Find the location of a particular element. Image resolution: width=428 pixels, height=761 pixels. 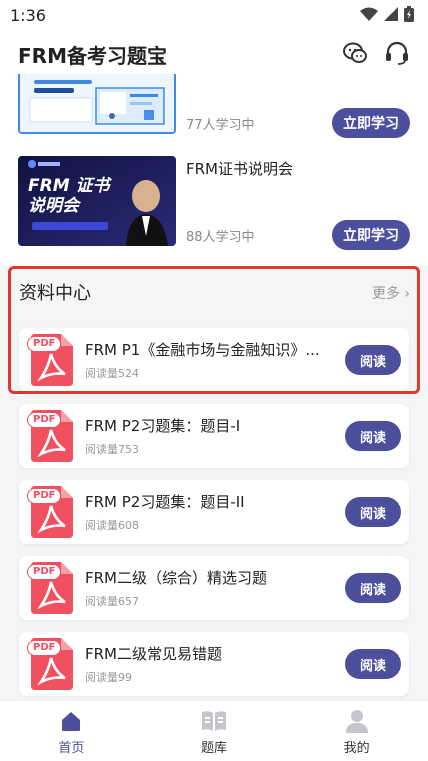

course-learners: 88人学习中 is located at coordinates (220, 237).